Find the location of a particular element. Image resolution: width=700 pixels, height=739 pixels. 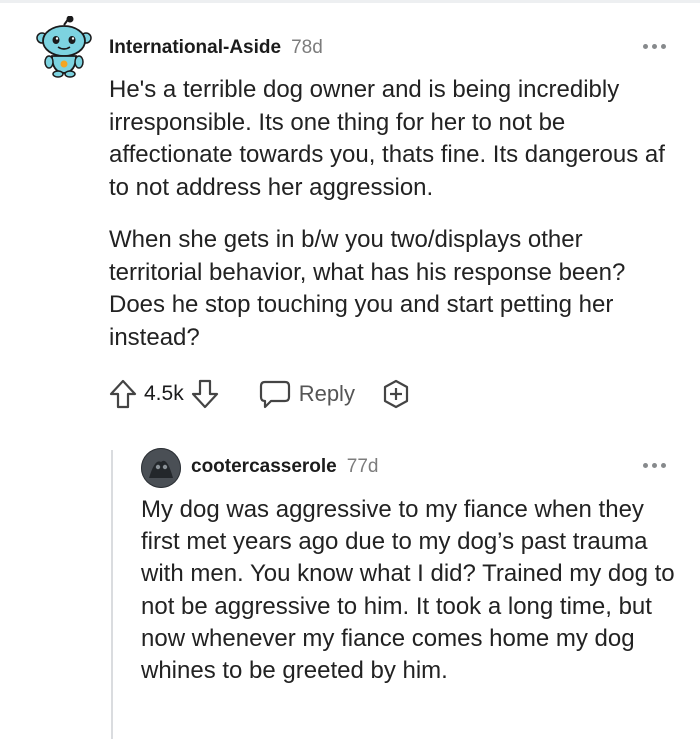

upvote-icon is located at coordinates (123, 394).